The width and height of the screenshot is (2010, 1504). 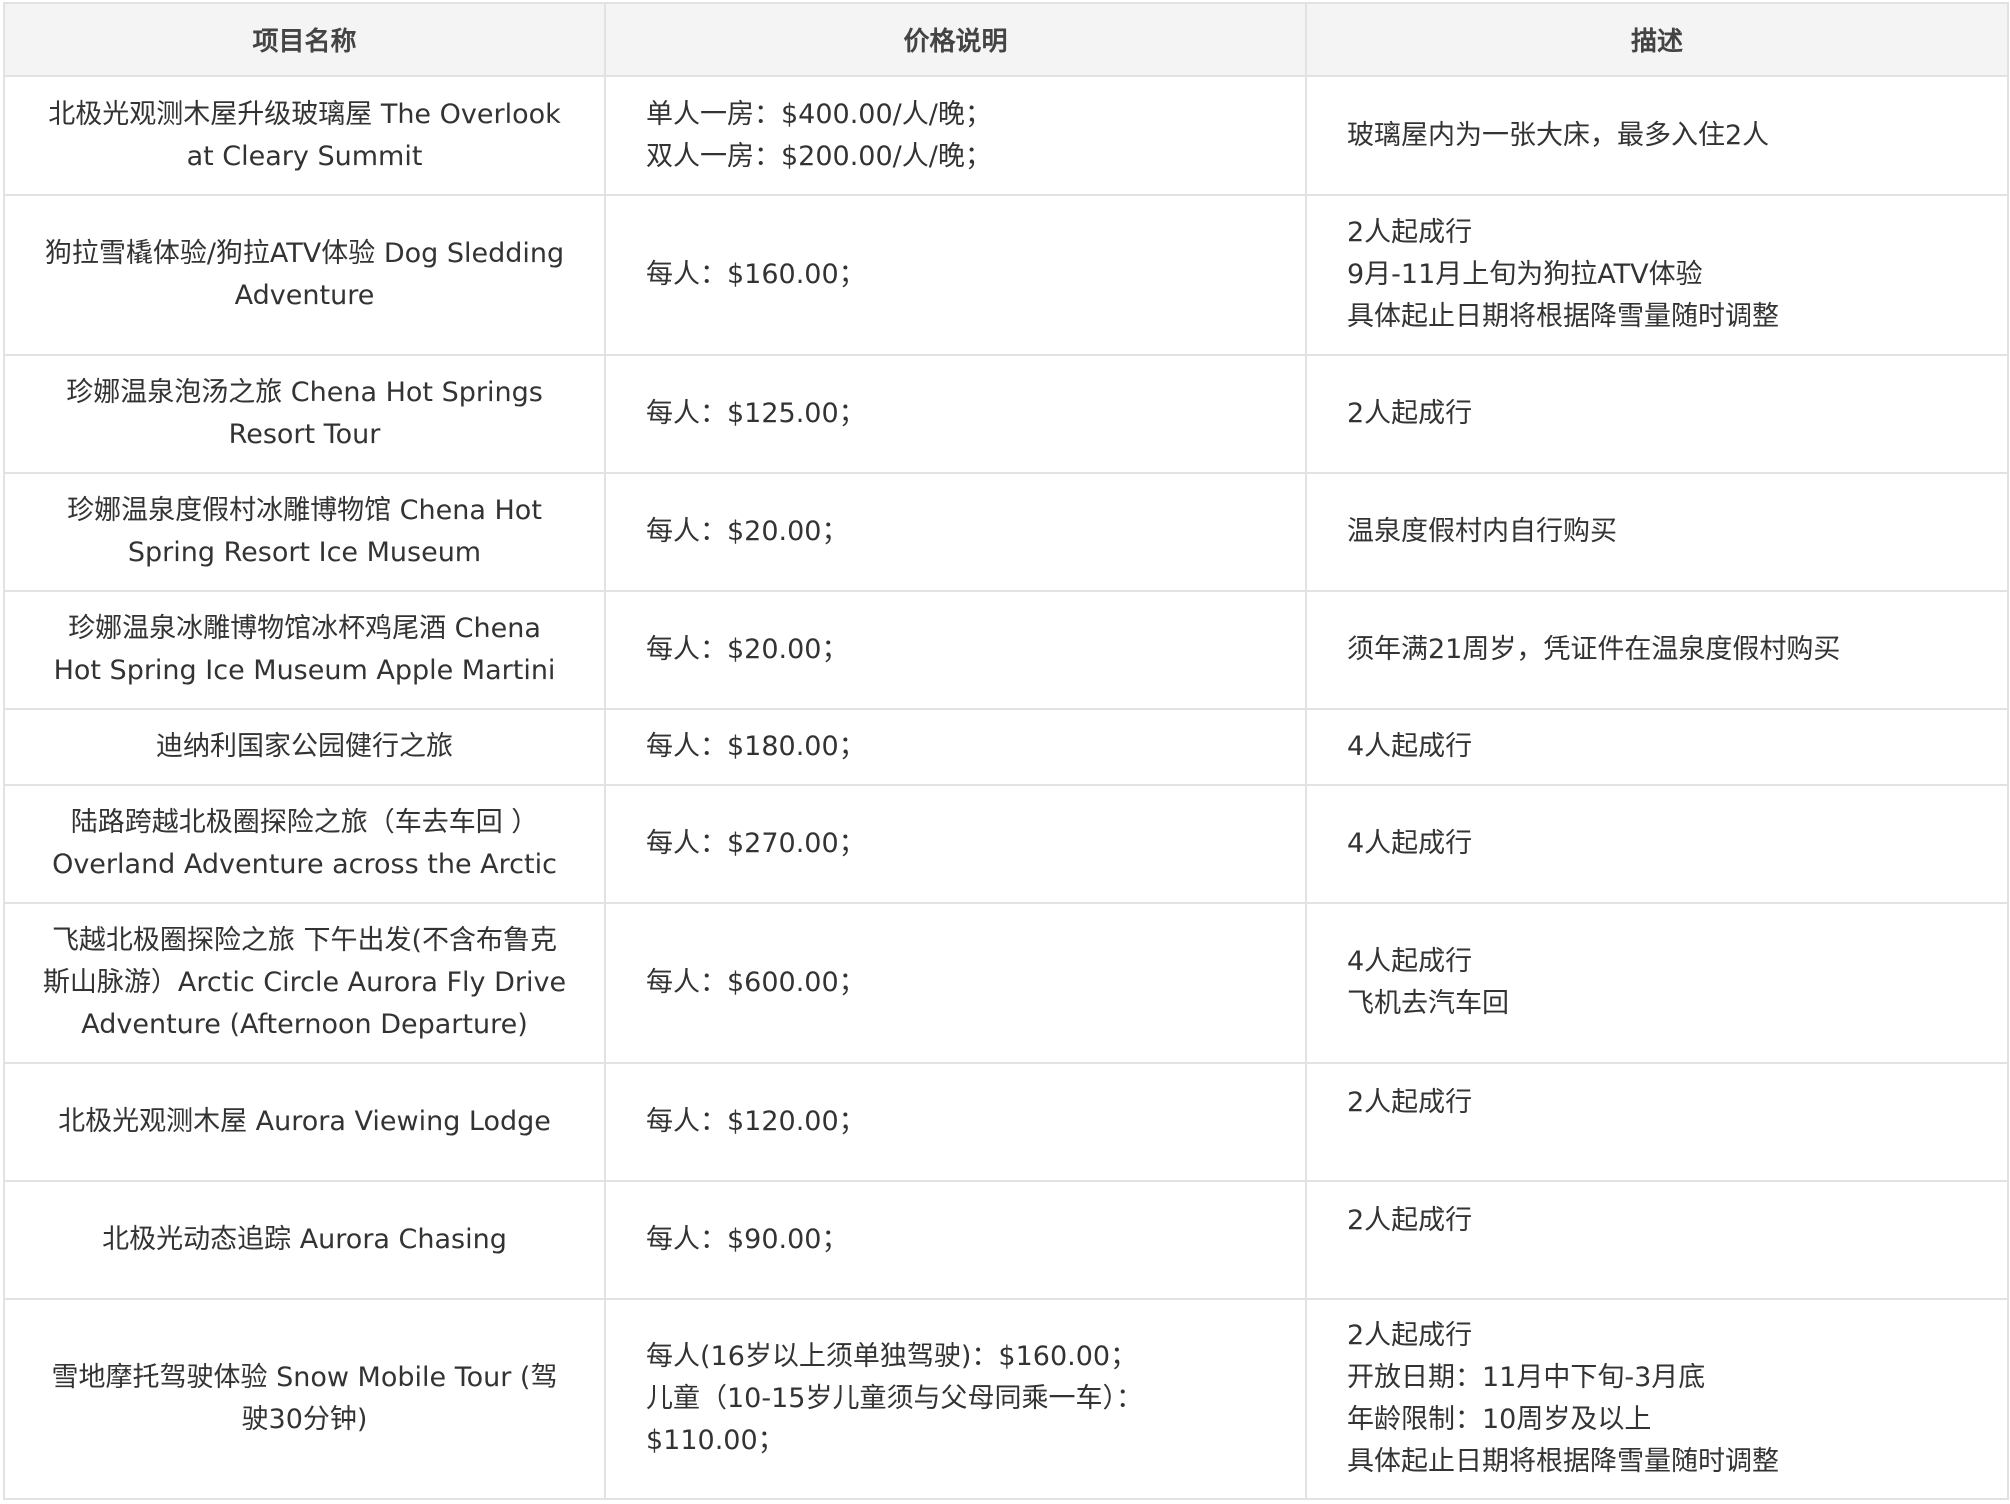 What do you see at coordinates (955, 1240) in the screenshot?
I see `price-cell: 每人：$90.00；` at bounding box center [955, 1240].